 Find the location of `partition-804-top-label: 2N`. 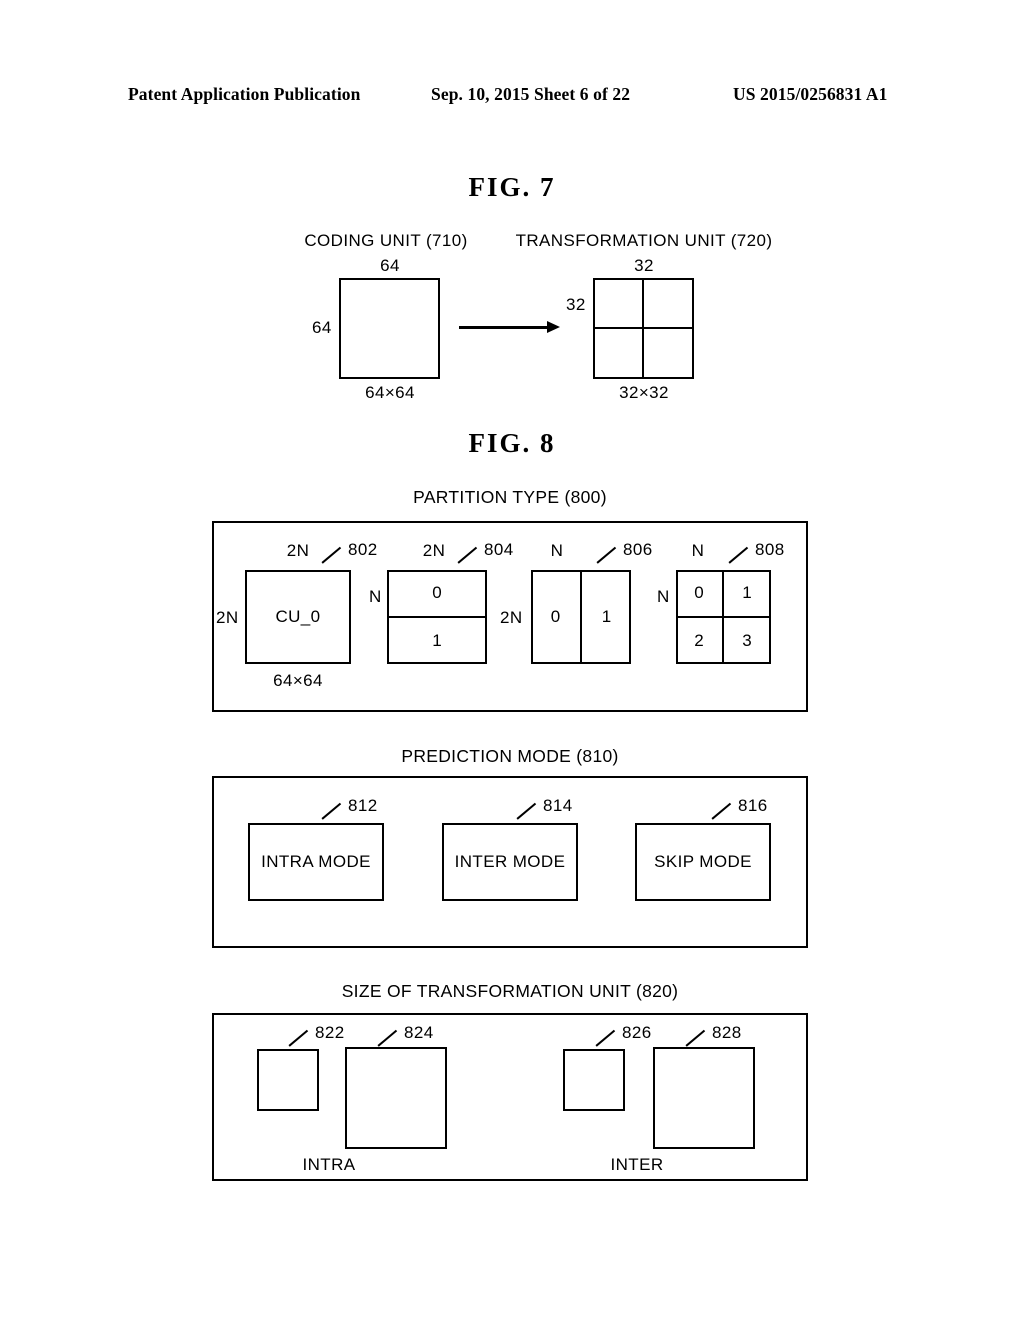

partition-804-top-label: 2N is located at coordinates (434, 550).